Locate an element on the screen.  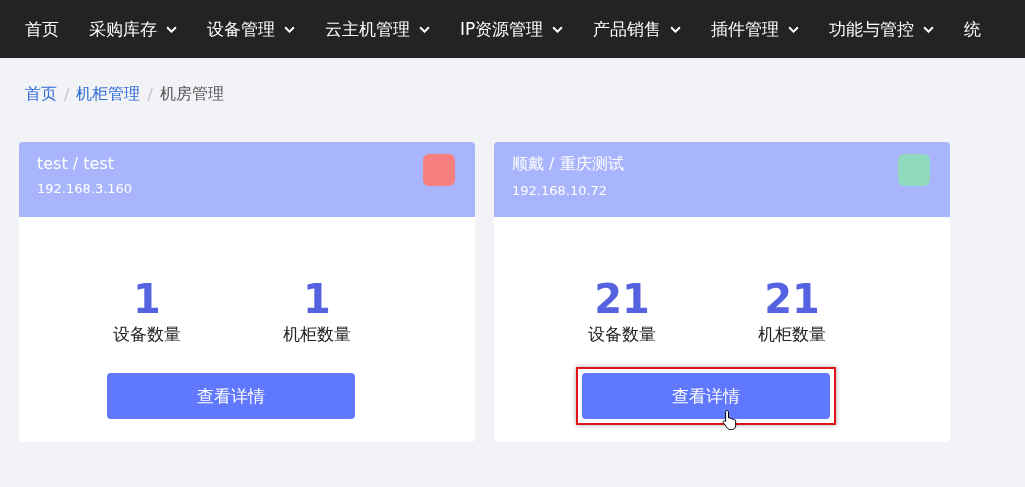
ip-address: 192.168.3.160 is located at coordinates (85, 188).